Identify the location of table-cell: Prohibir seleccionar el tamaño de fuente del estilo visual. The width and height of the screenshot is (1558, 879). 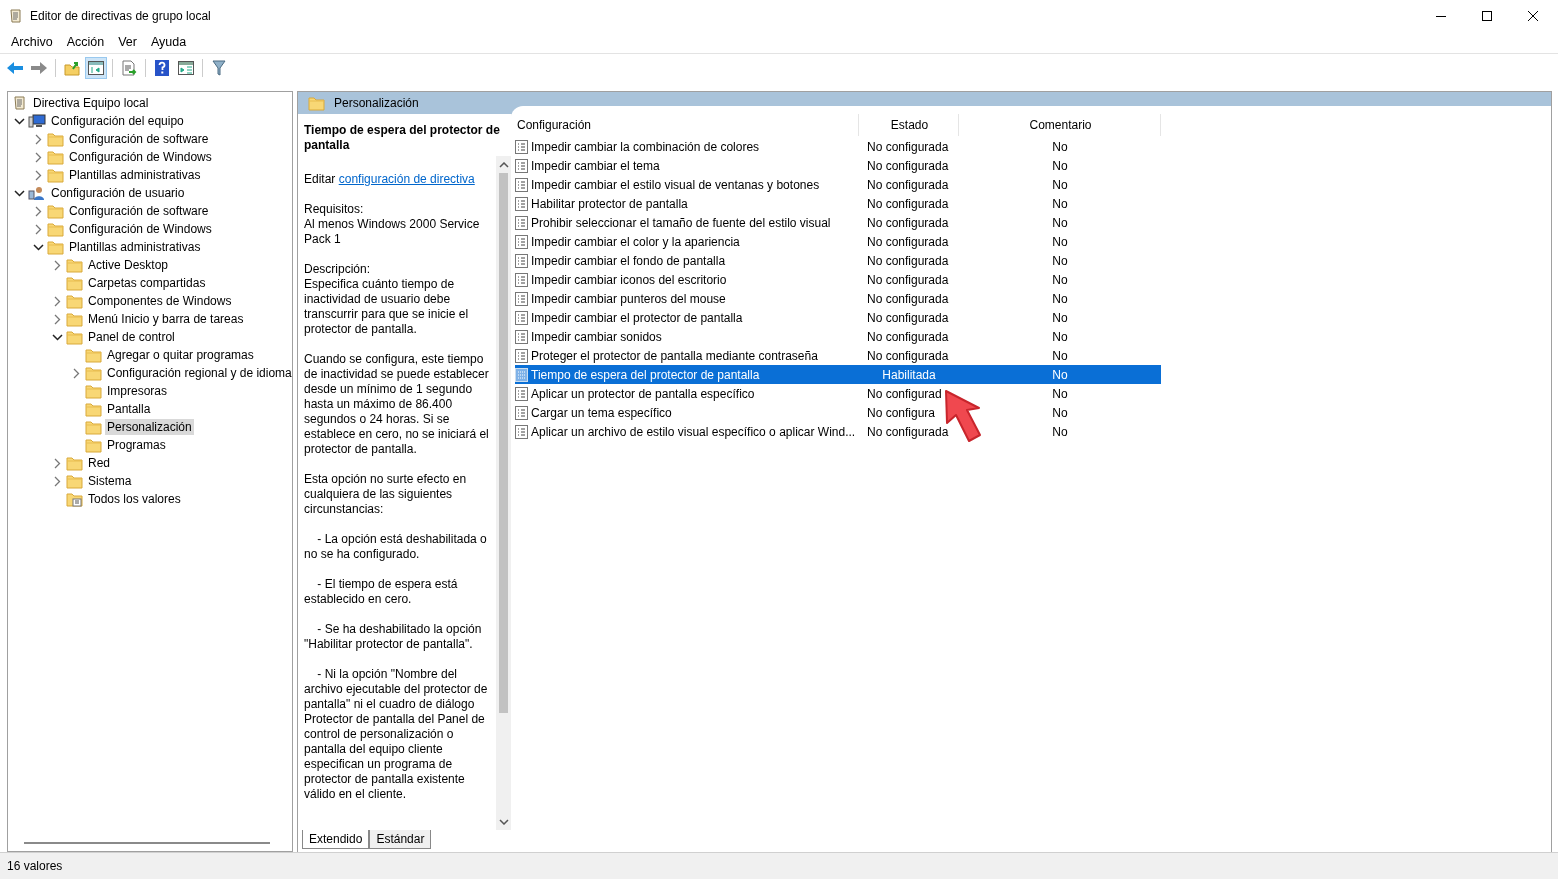
(681, 222).